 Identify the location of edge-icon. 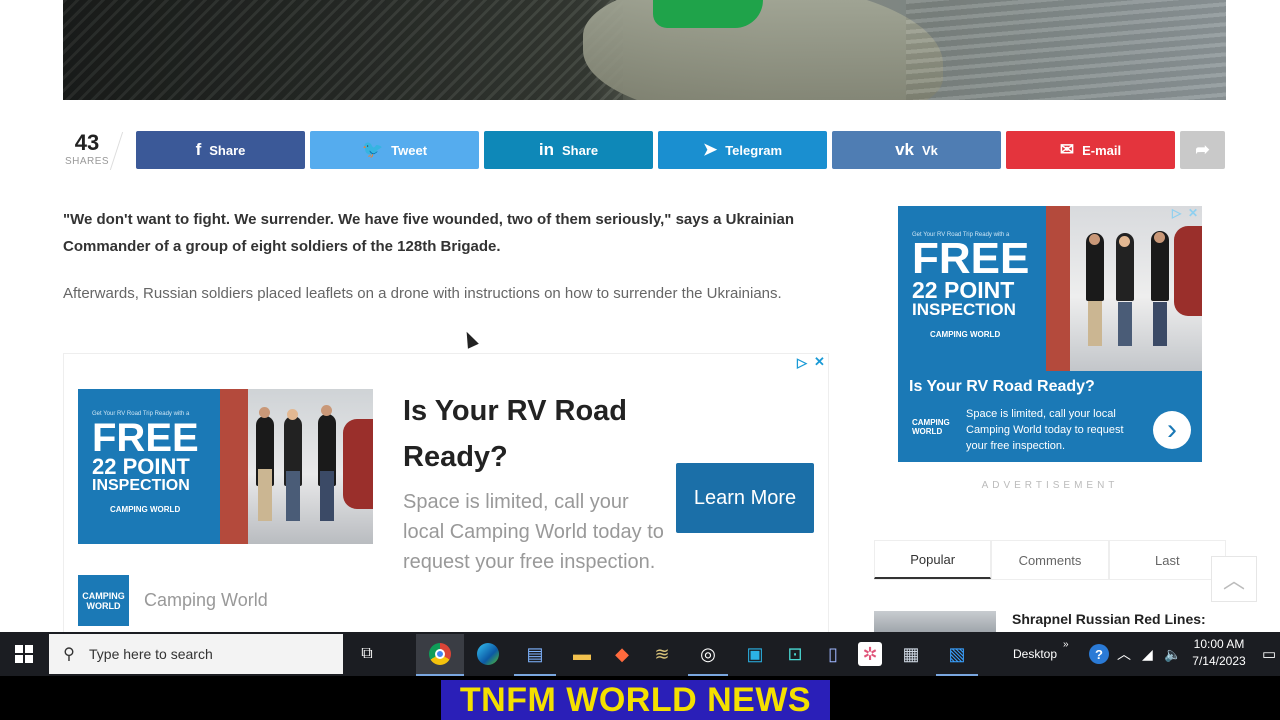
(488, 654).